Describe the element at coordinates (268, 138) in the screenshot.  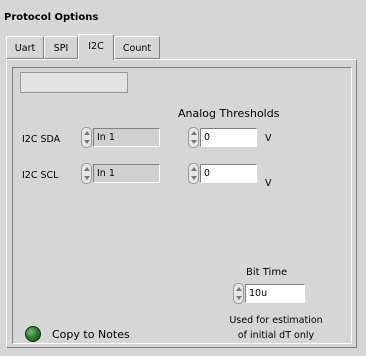
I see `sda-unit: V` at that location.